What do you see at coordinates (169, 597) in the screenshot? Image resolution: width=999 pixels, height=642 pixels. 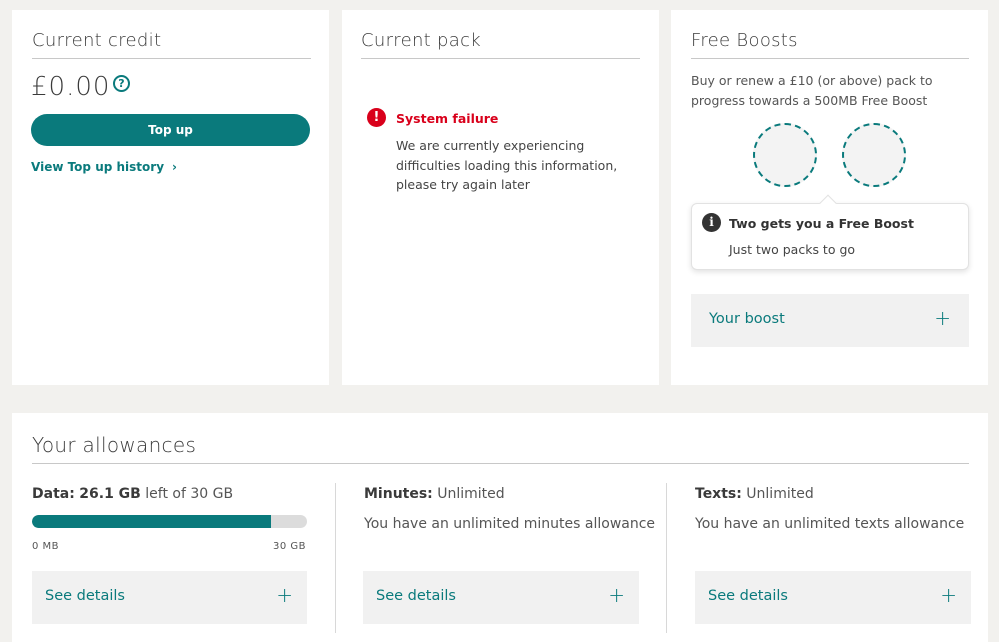 I see `data-see-details-accordion: See details +` at bounding box center [169, 597].